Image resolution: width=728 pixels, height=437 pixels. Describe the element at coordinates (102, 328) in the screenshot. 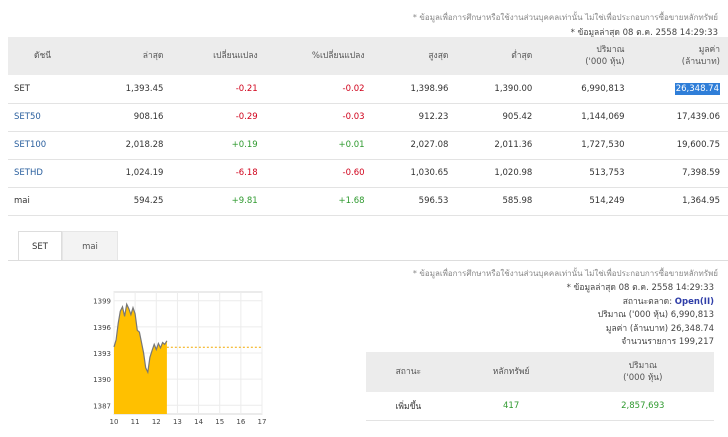

I see `y-tick-label: 1396` at that location.